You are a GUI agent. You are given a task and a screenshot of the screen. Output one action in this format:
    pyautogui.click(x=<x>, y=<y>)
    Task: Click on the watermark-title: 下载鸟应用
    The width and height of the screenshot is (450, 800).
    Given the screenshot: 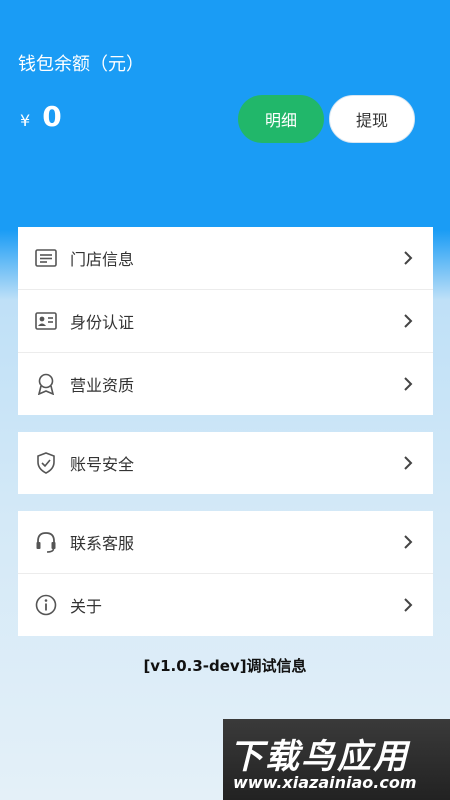 What is the action you would take?
    pyautogui.click(x=319, y=757)
    